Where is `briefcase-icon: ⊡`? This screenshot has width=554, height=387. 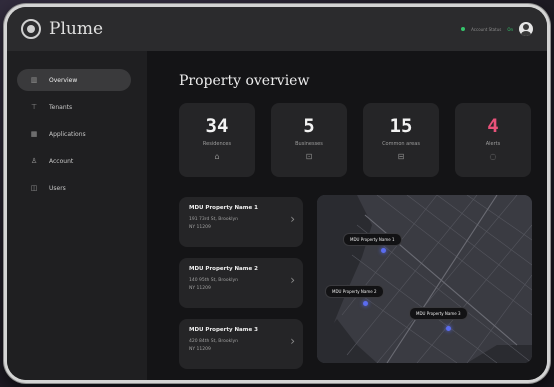 briefcase-icon: ⊡ is located at coordinates (309, 156).